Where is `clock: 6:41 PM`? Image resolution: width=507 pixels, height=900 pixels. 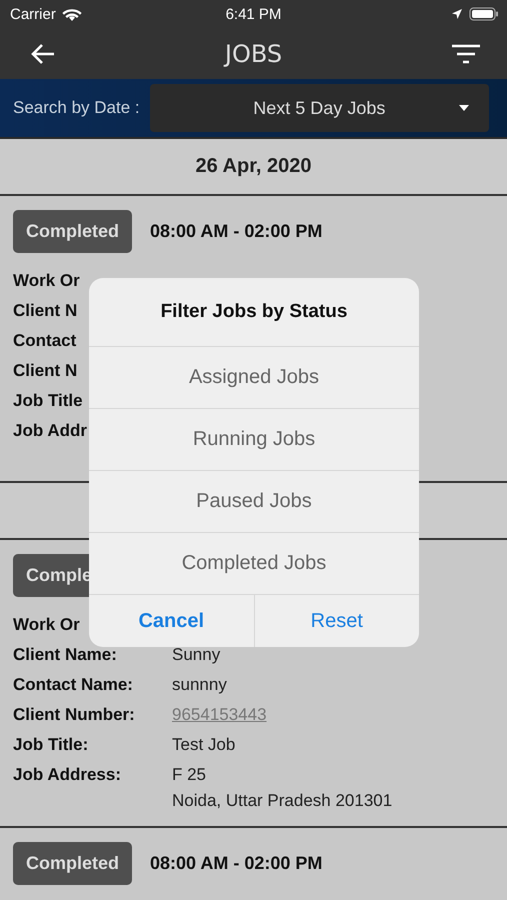
clock: 6:41 PM is located at coordinates (254, 14).